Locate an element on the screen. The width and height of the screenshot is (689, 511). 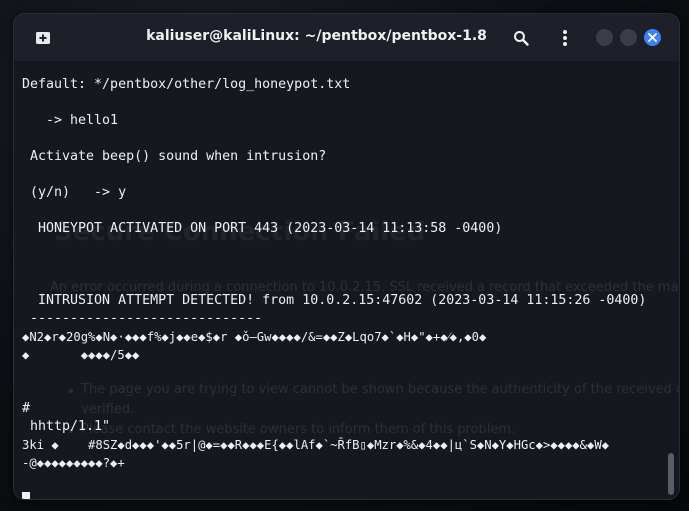
terminal-line: -> hello1 is located at coordinates (70, 120).